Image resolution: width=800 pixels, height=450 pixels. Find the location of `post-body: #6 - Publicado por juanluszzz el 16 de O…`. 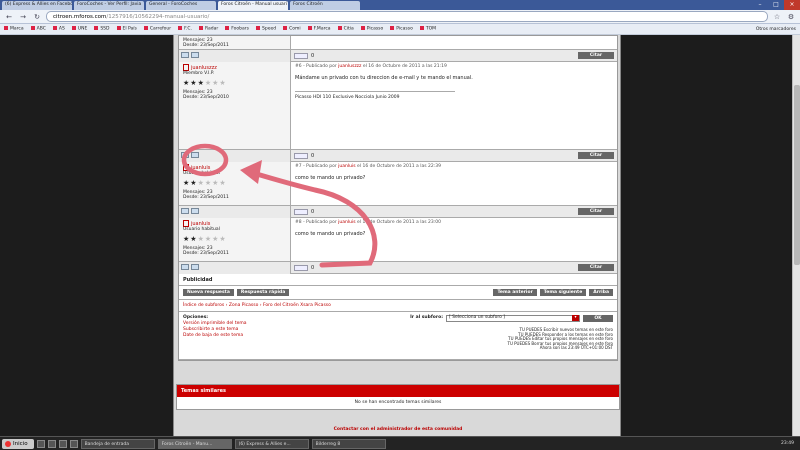

post-body: #6 - Publicado por juanluszzz el 16 de O… is located at coordinates (454, 105).